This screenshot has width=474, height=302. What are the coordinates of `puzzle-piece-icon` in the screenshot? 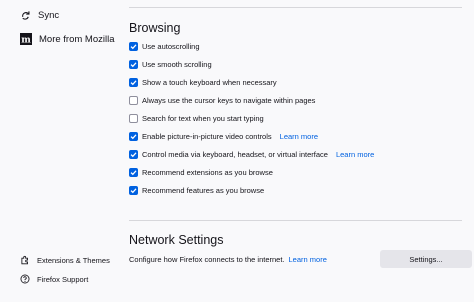 It's located at (25, 260).